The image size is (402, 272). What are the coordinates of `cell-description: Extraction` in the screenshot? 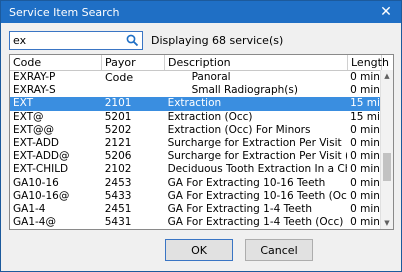 It's located at (194, 103).